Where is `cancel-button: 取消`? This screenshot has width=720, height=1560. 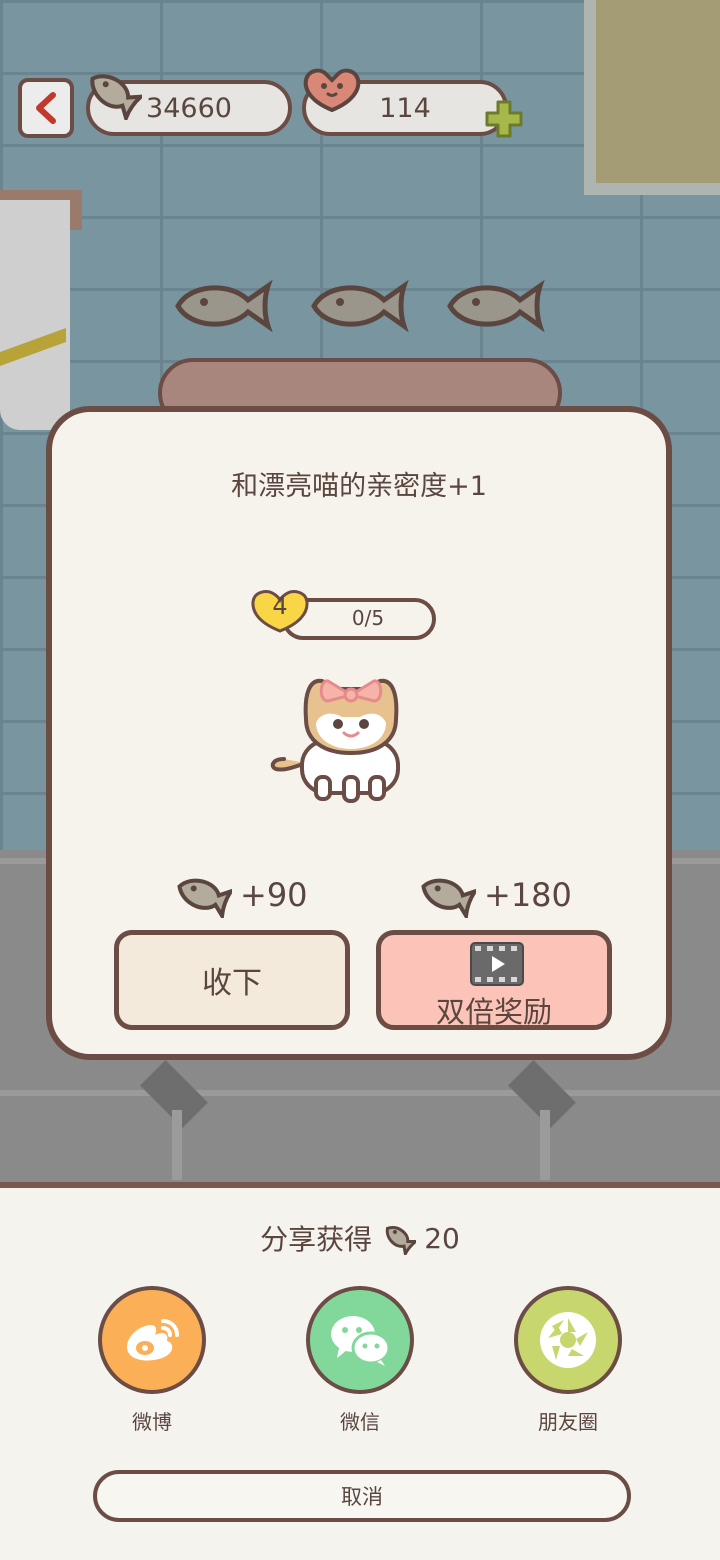
cancel-button: 取消 is located at coordinates (362, 1496).